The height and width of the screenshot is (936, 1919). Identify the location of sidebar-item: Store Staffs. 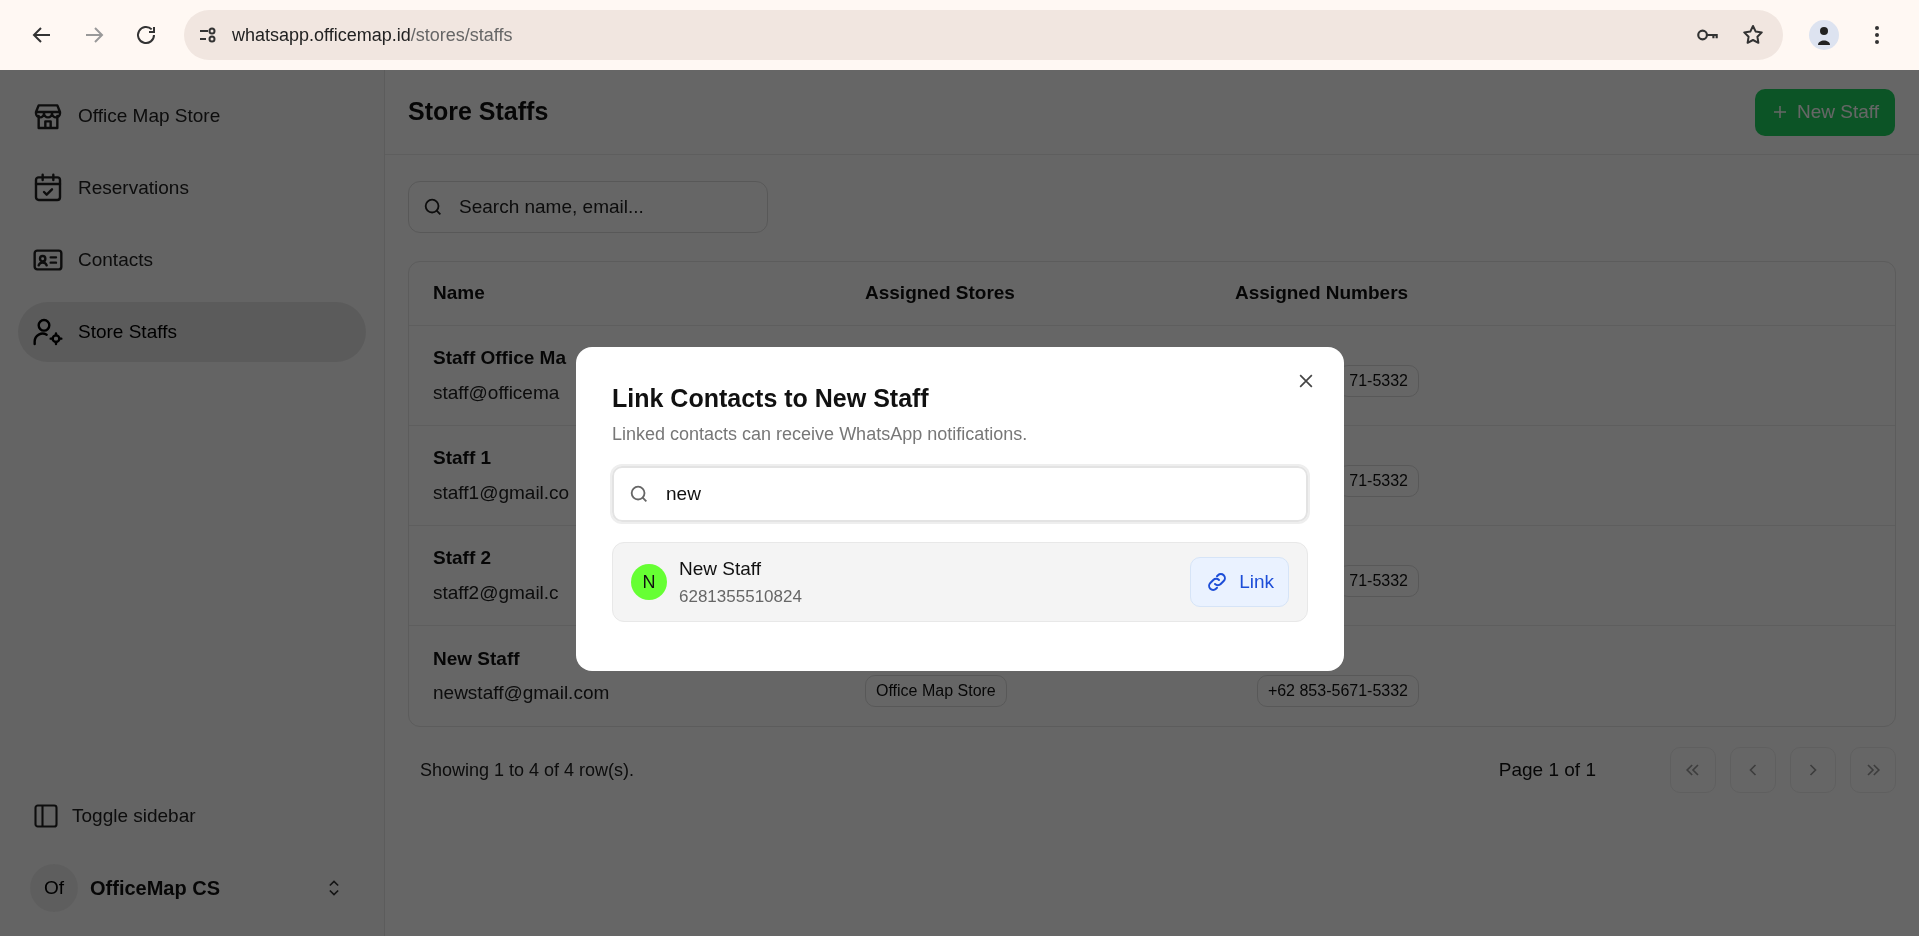
(192, 332).